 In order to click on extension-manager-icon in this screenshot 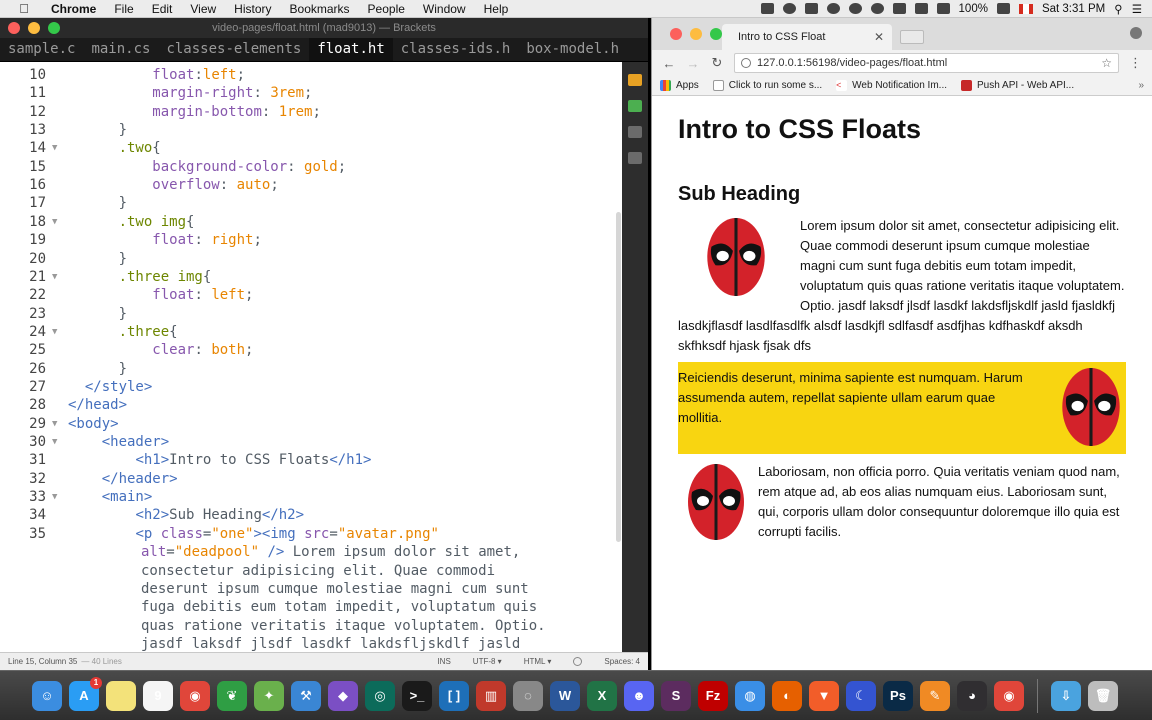, I will do `click(635, 158)`.